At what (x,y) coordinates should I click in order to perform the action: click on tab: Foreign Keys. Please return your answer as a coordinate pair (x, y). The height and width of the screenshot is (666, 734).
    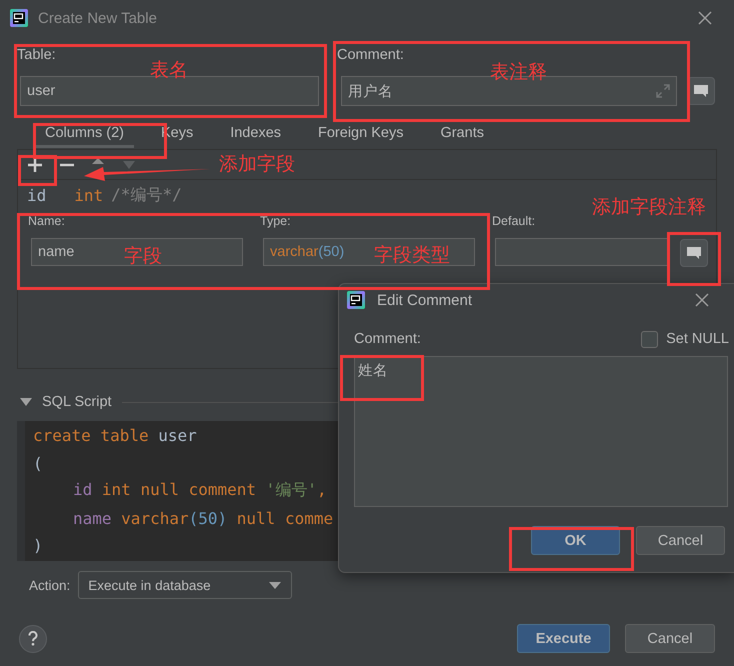
    Looking at the image, I should click on (361, 134).